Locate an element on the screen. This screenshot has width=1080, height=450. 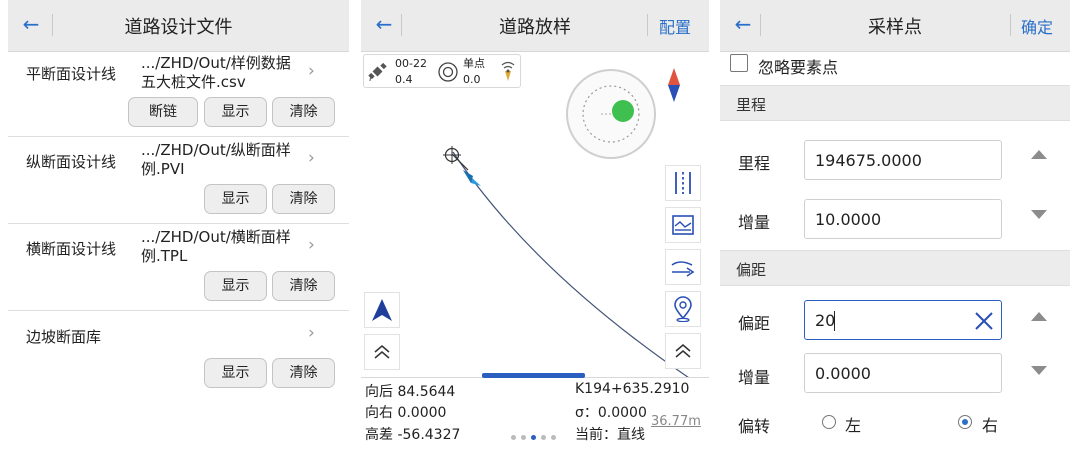
file-path-plane: .../ZHD/Out/样例数据 五大桩文件.csv is located at coordinates (226, 73).